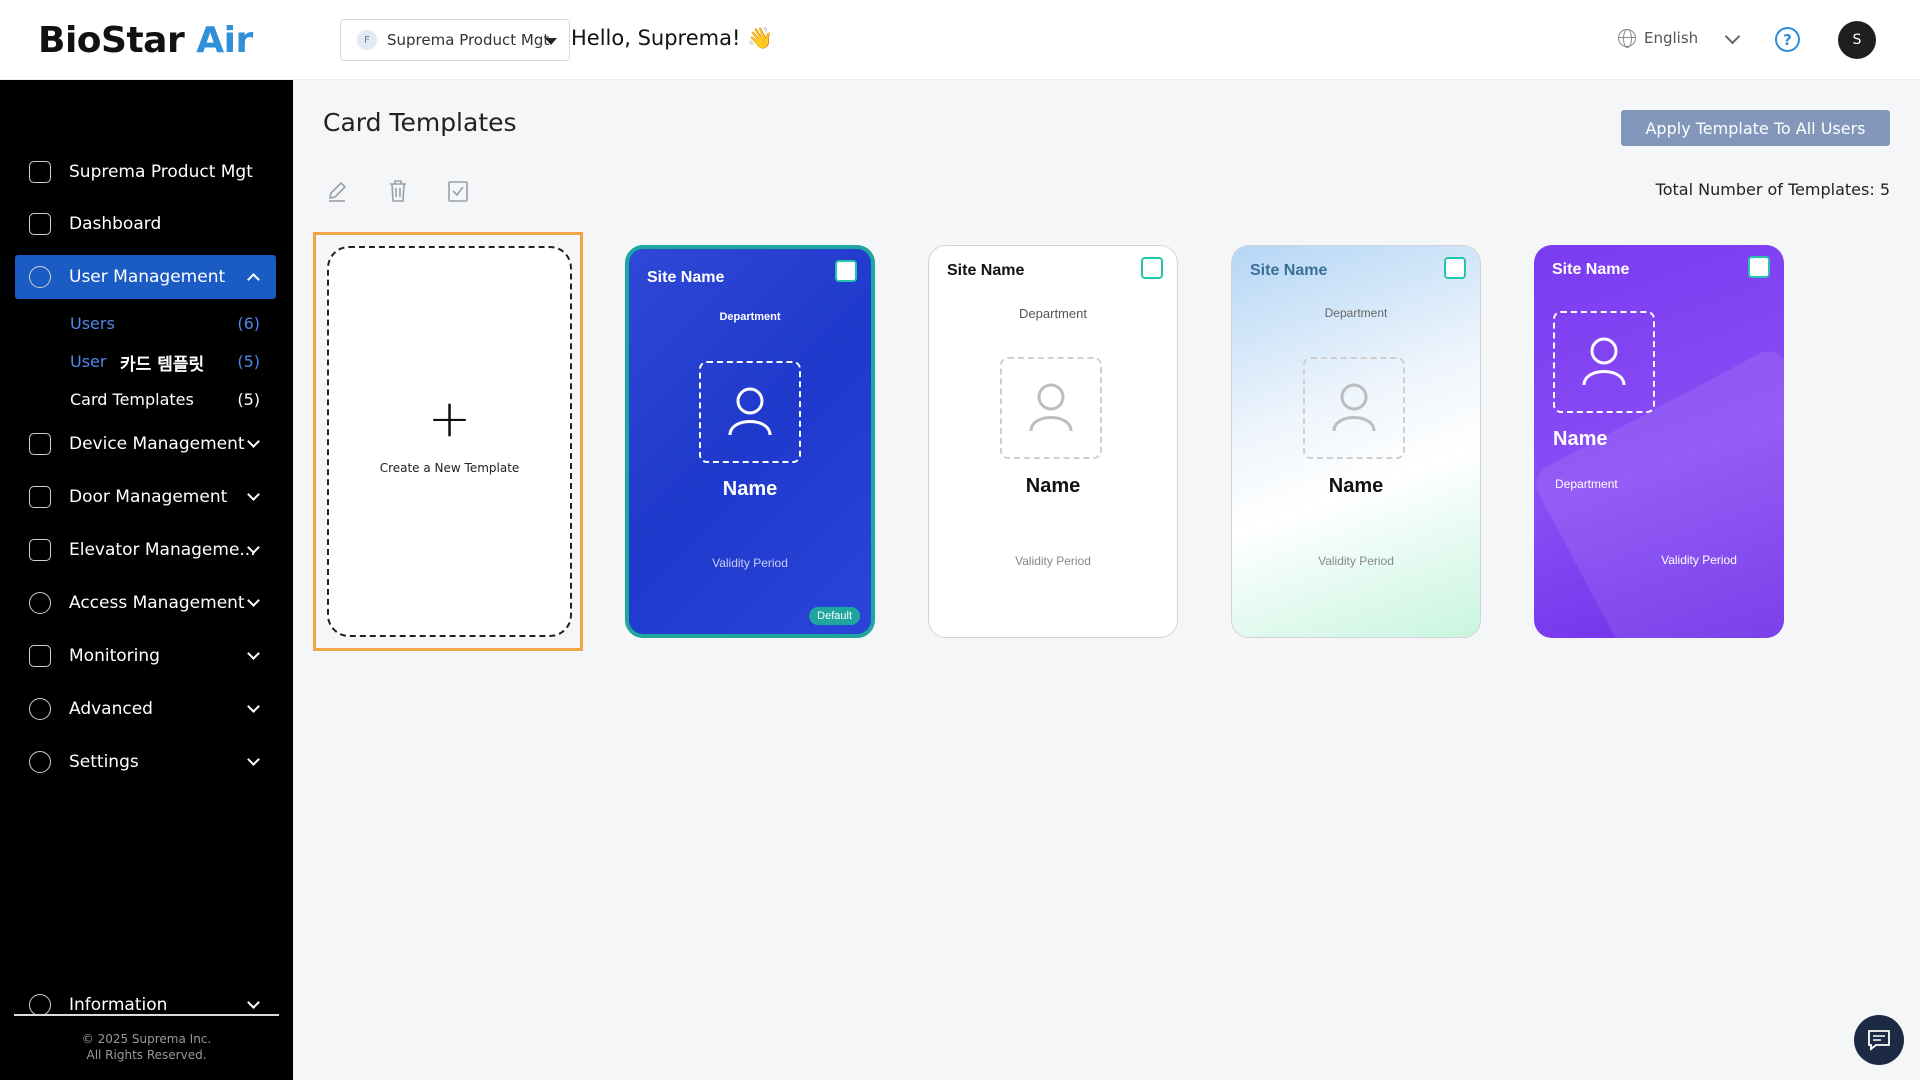  What do you see at coordinates (449, 468) in the screenshot?
I see `create-template-label: Create a New Template` at bounding box center [449, 468].